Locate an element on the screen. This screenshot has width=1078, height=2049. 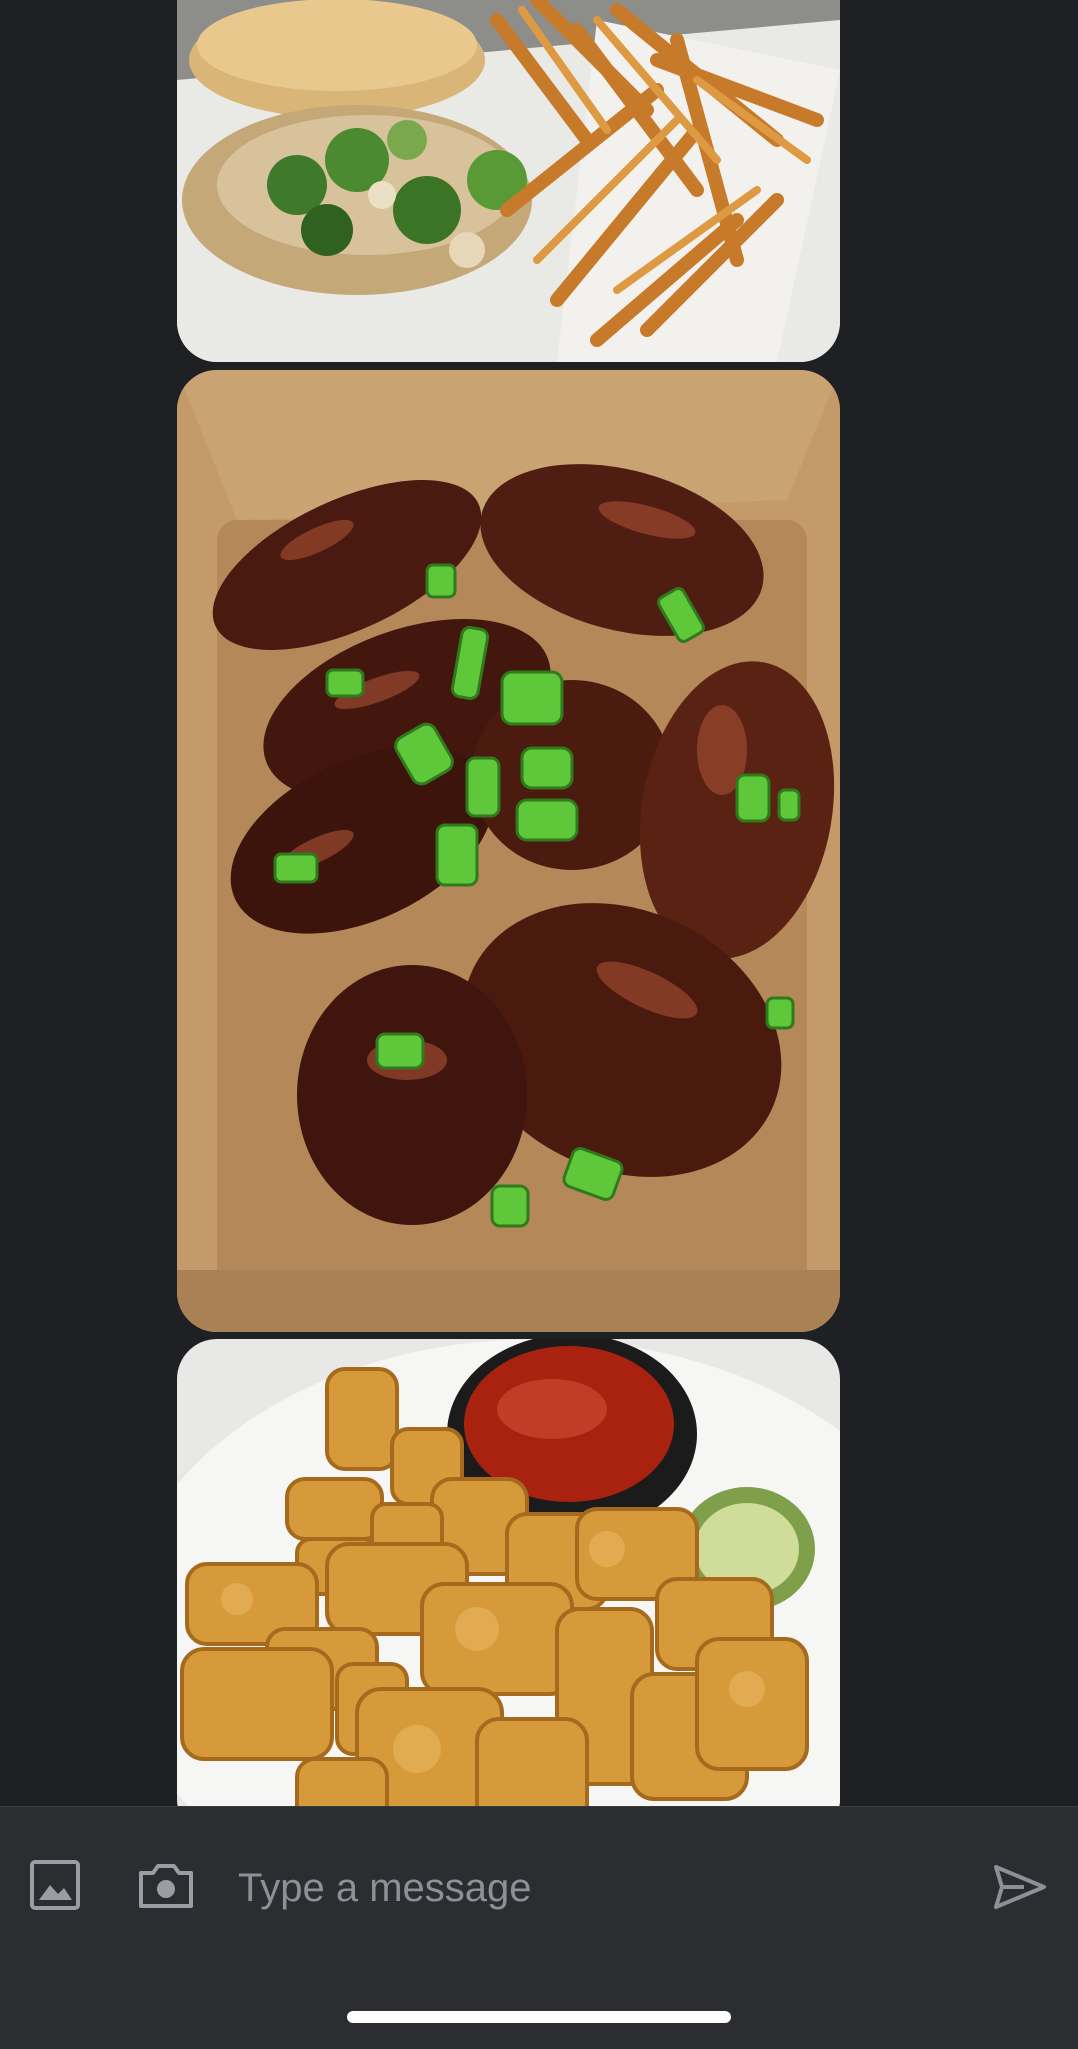
sandwich-fries-image is located at coordinates (508, 181).